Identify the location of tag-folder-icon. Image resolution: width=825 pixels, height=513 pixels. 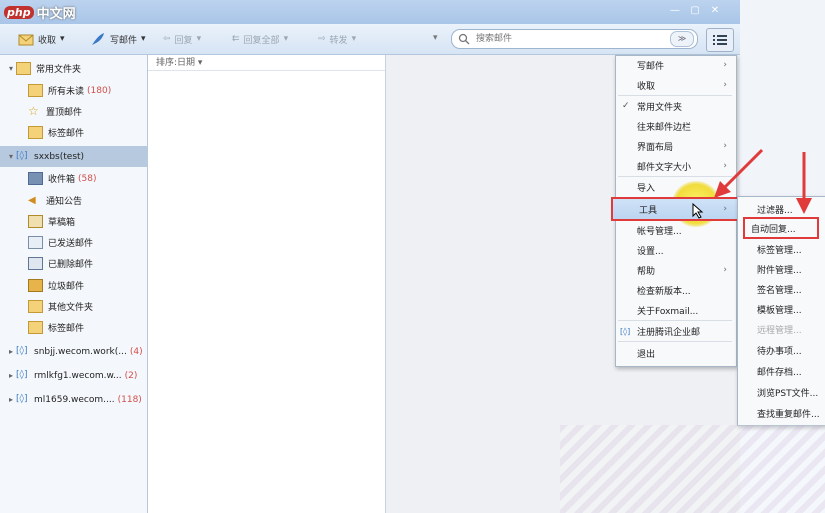
(35, 327).